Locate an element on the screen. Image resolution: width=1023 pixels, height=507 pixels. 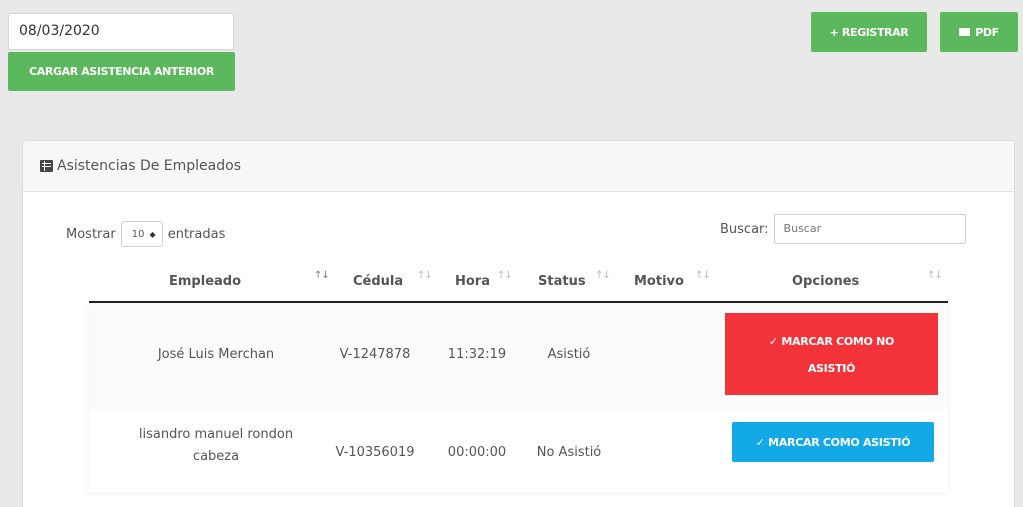
cell-hora: 11:32:19 is located at coordinates (477, 354).